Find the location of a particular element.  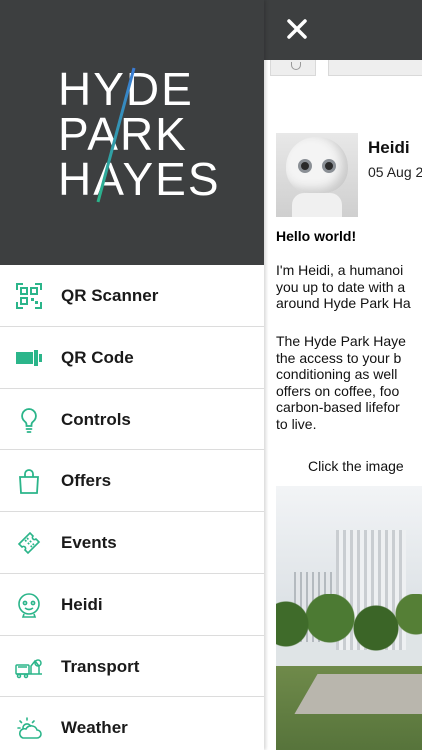

post-date: 05 Aug 2 is located at coordinates (395, 172).